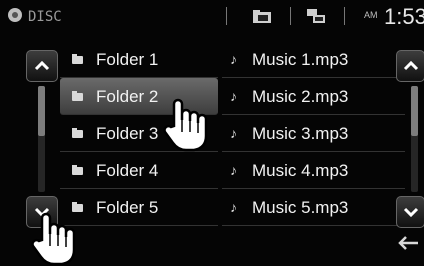  Describe the element at coordinates (414, 111) in the screenshot. I see `file-scrollbar-thumb` at that location.